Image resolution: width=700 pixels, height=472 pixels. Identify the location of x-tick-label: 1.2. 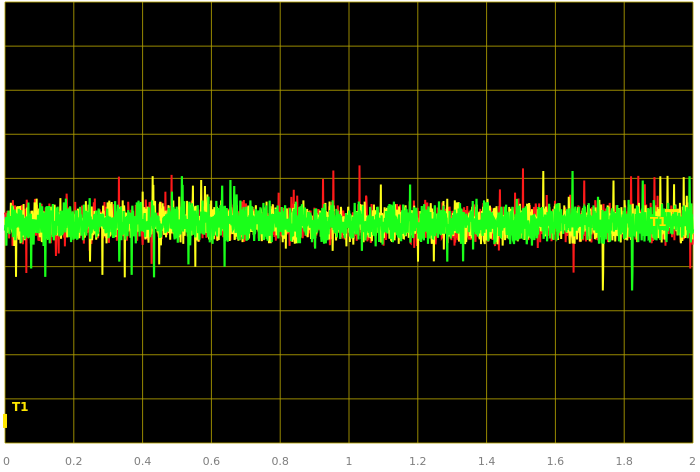
(418, 461).